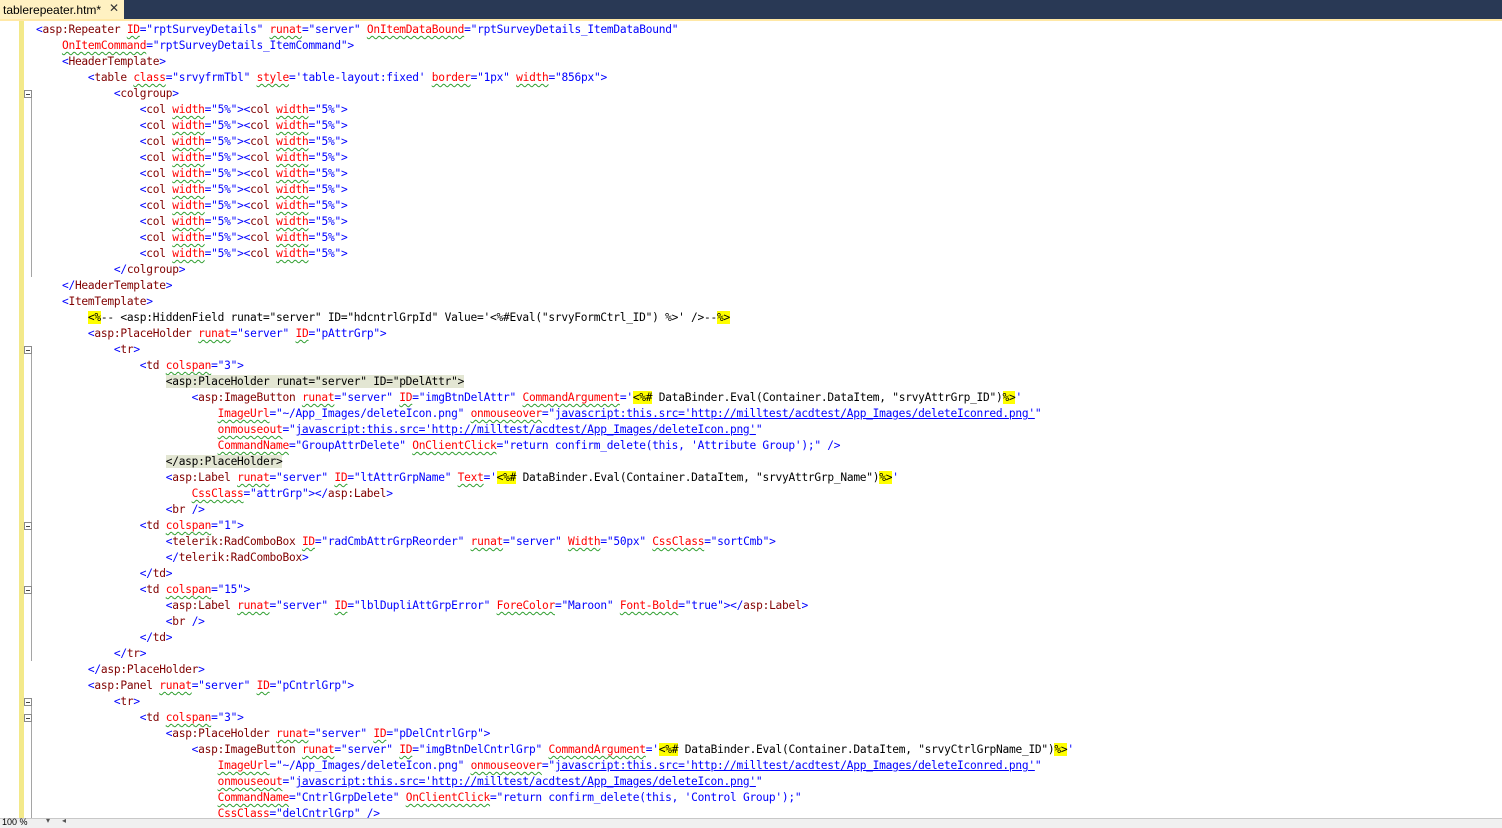  I want to click on code-line: <HeaderTemplate>, so click(555, 62).